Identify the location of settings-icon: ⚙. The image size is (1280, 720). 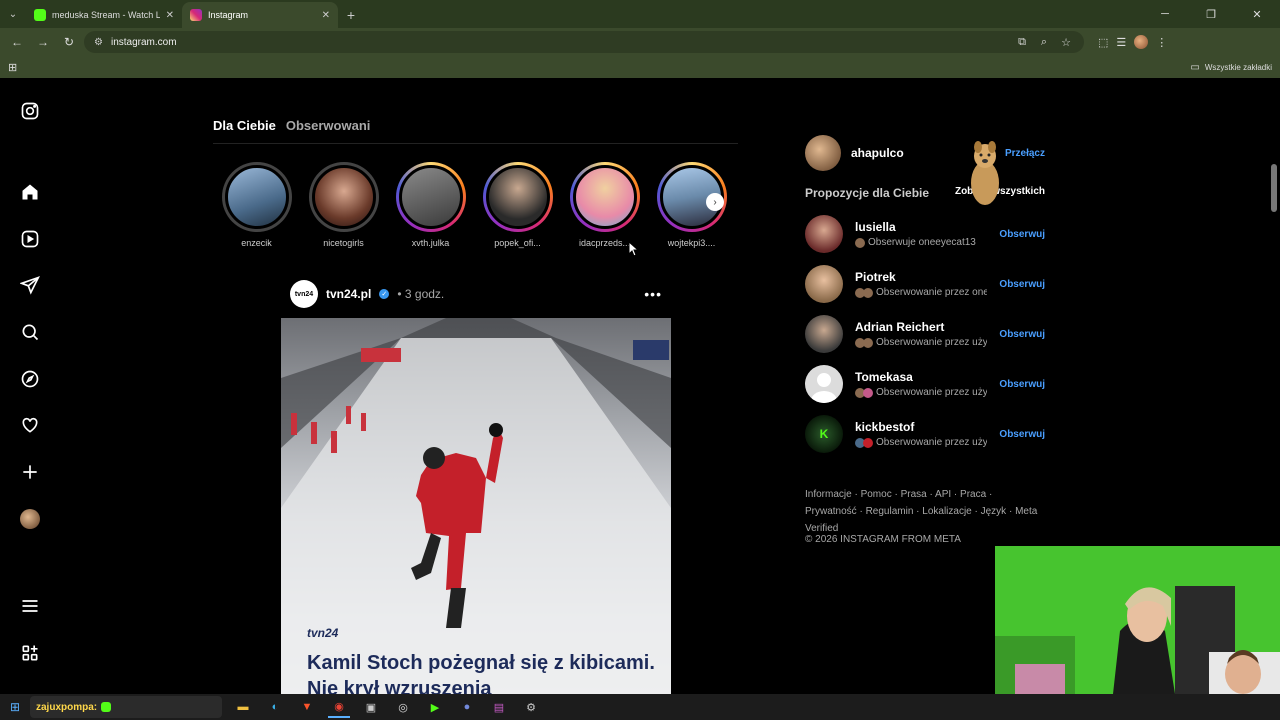
(531, 707).